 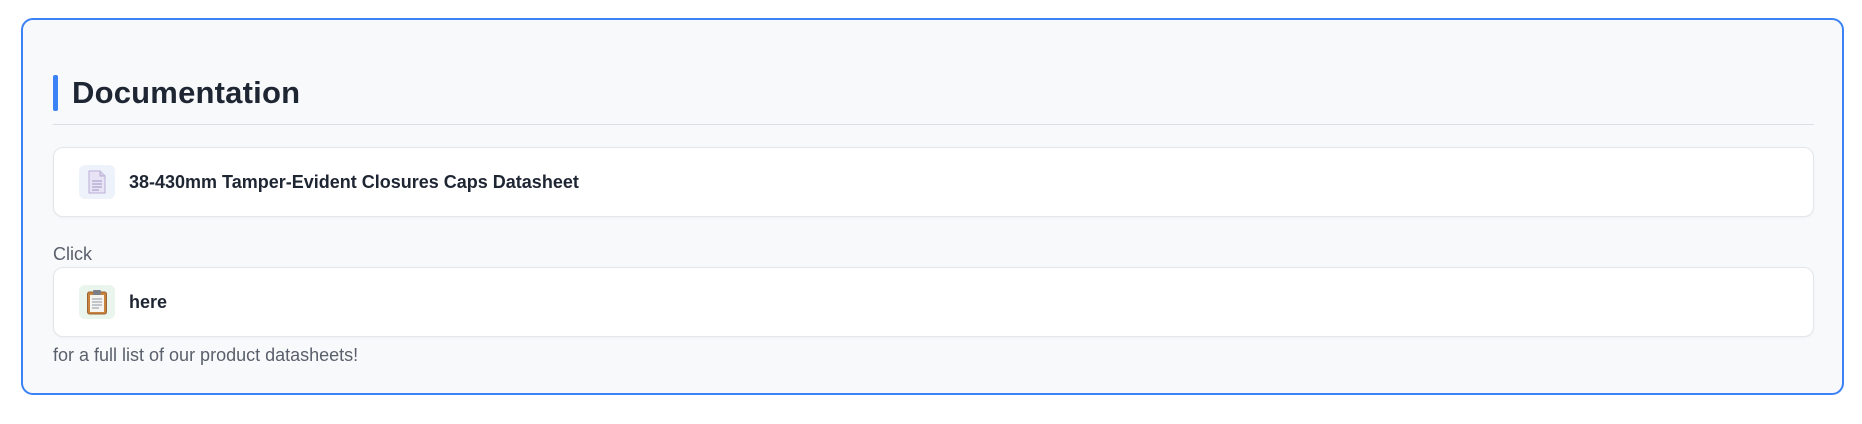 What do you see at coordinates (186, 92) in the screenshot?
I see `page-title: Documentation` at bounding box center [186, 92].